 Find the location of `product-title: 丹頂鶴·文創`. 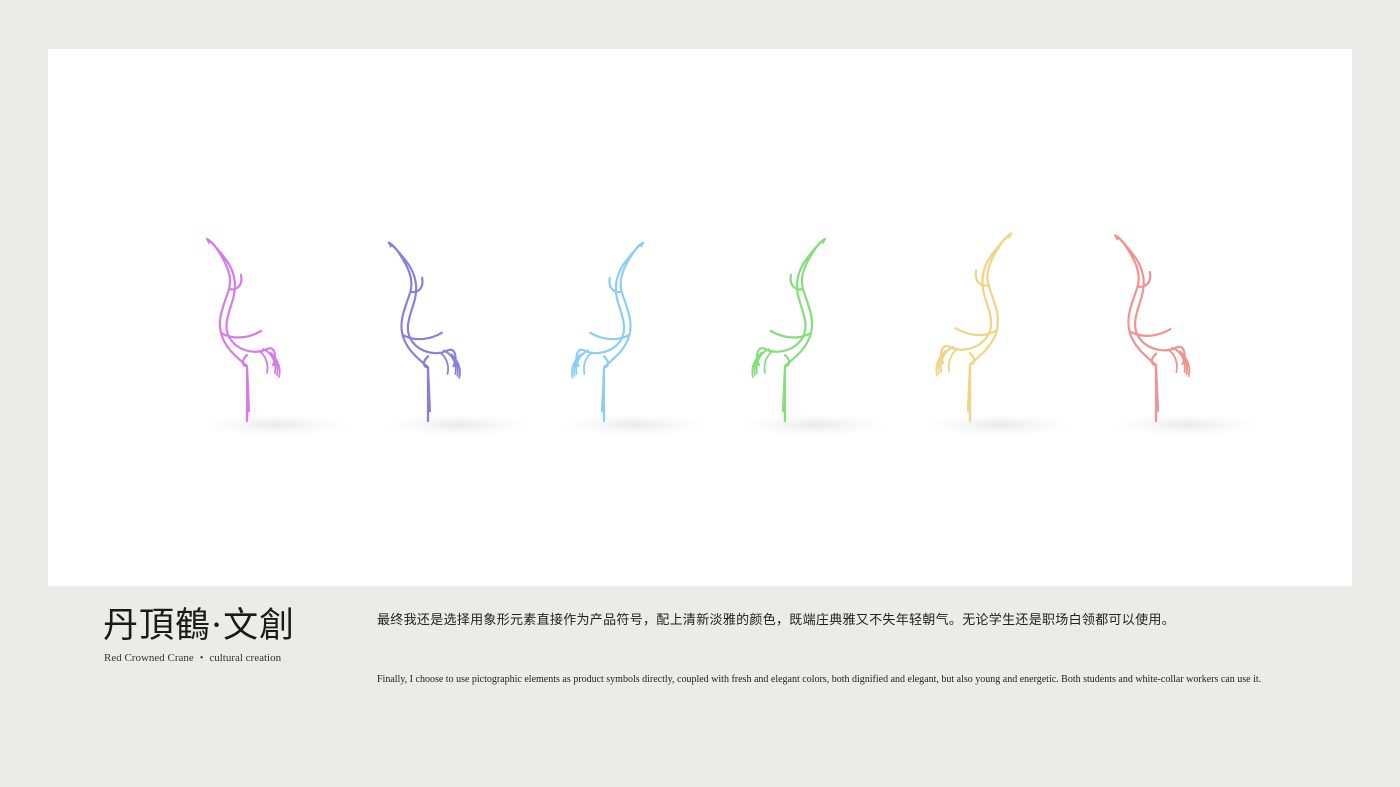

product-title: 丹頂鶴·文創 is located at coordinates (199, 626).